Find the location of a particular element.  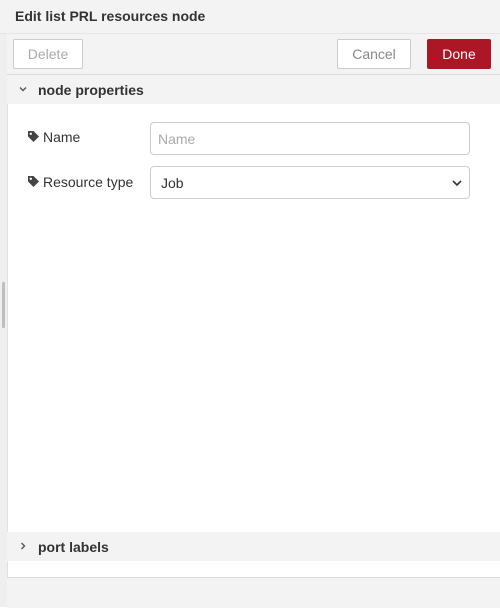

delete-button: Delete is located at coordinates (48, 54).